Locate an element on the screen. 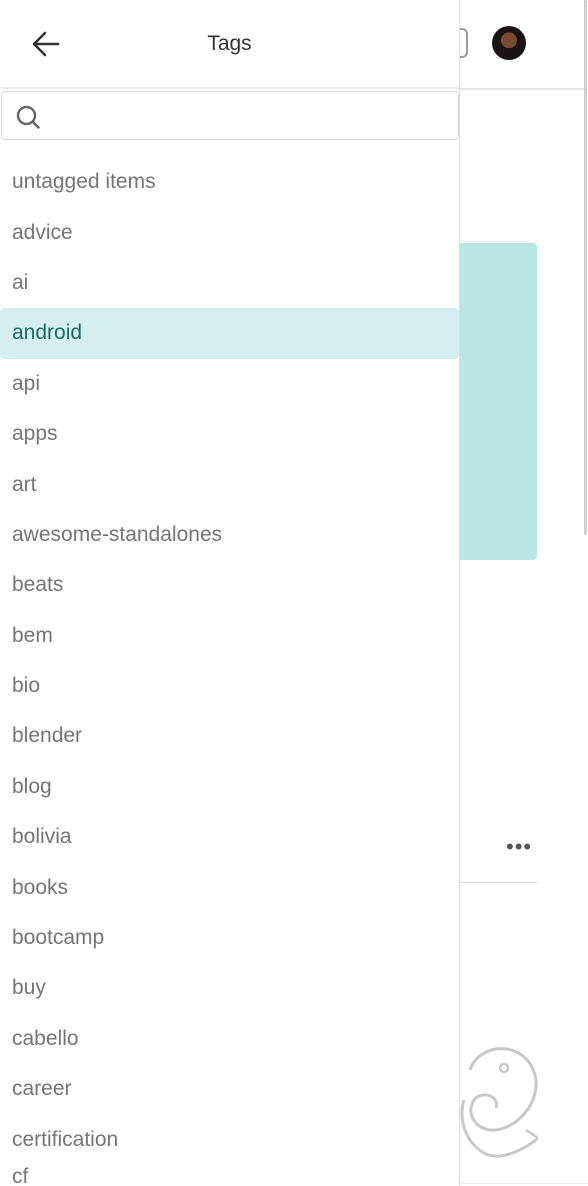  content-card is located at coordinates (498, 401).